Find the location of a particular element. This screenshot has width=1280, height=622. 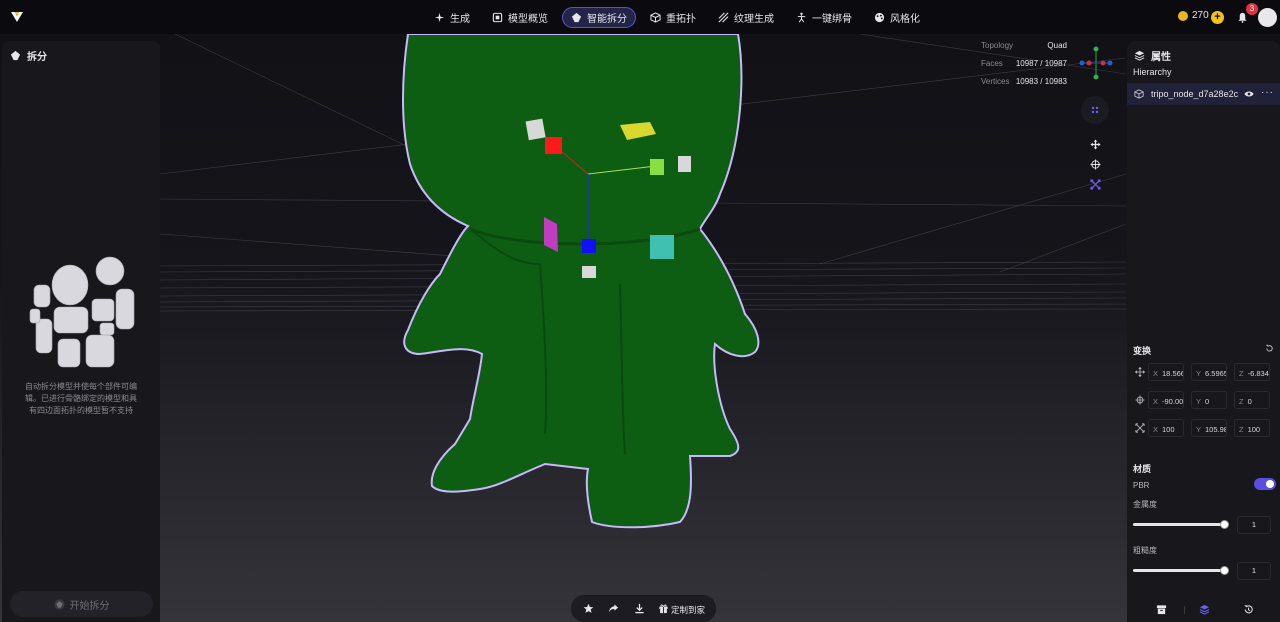

rotate-tool-icon is located at coordinates (1095, 164).